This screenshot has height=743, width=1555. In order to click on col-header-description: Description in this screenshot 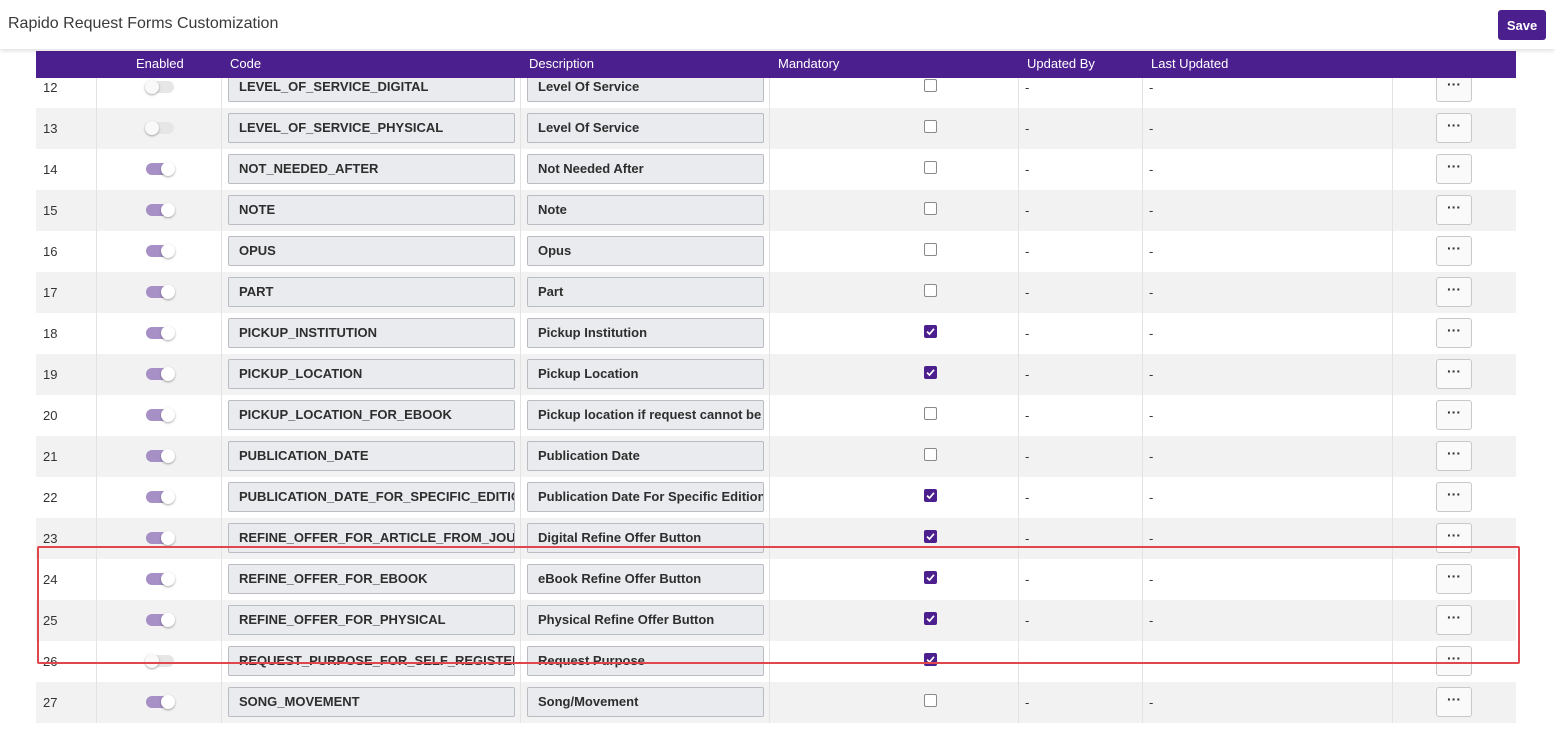, I will do `click(561, 63)`.